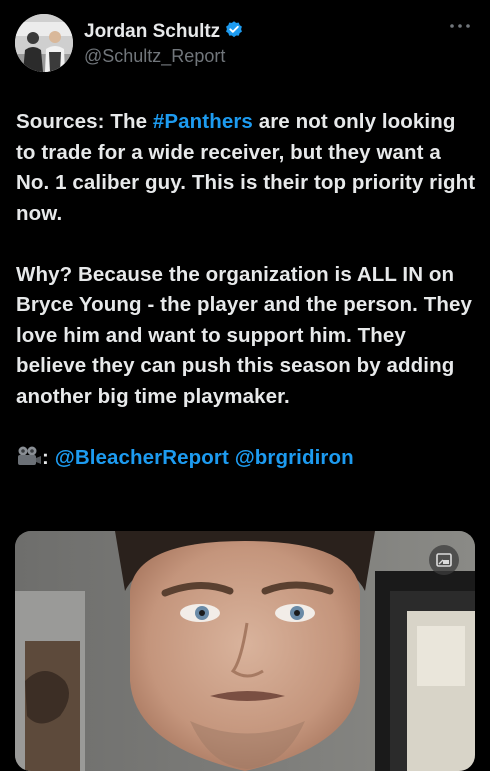 Image resolution: width=490 pixels, height=771 pixels. Describe the element at coordinates (460, 26) in the screenshot. I see `more-options-icon` at that location.